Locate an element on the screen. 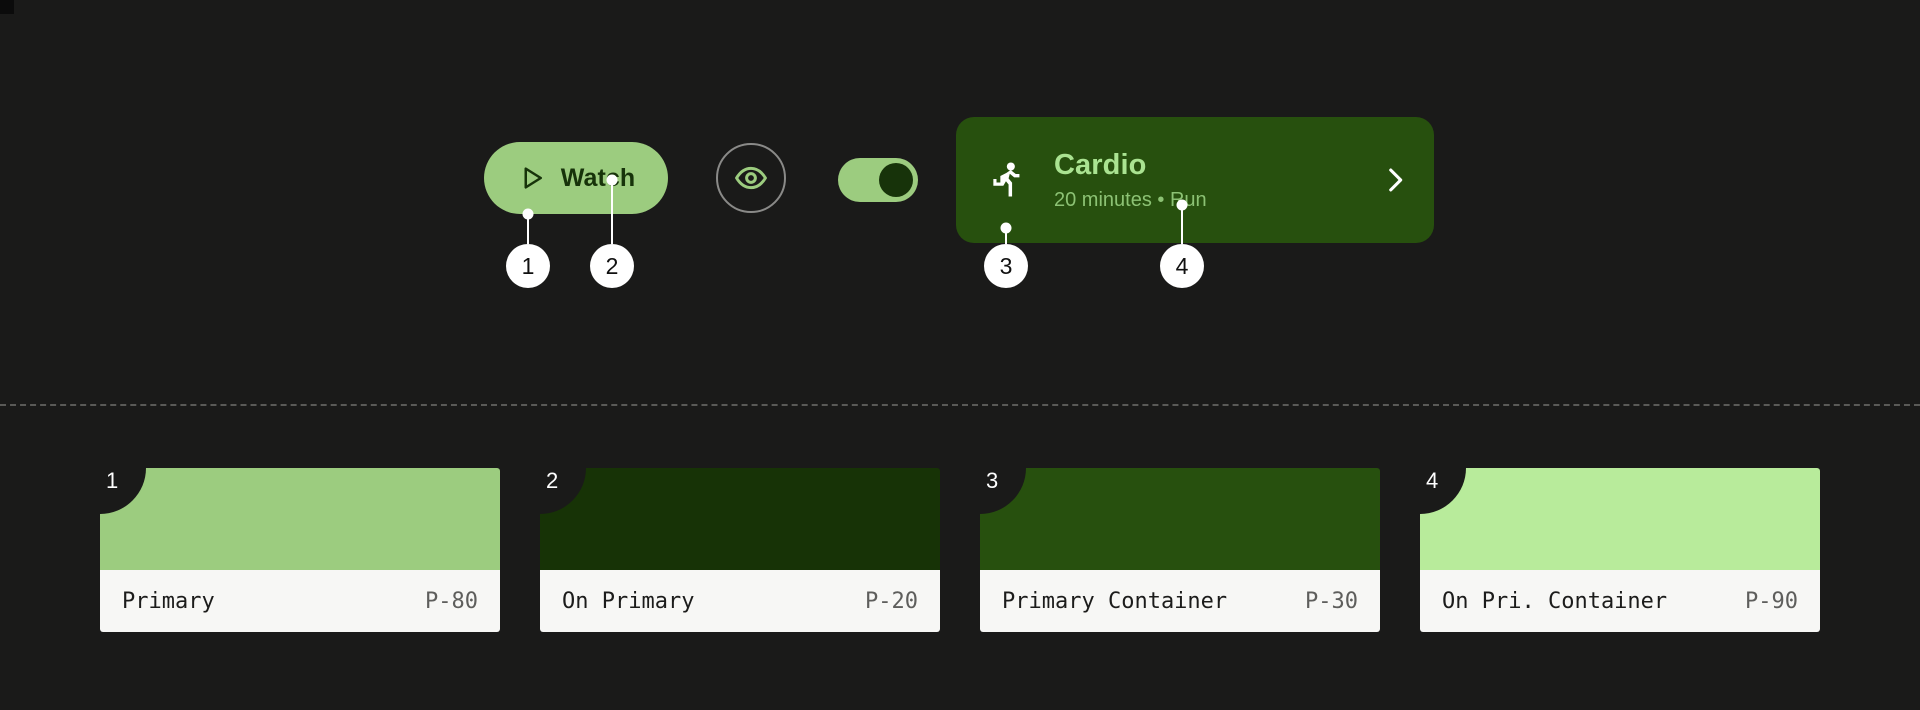 This screenshot has width=1920, height=710. callout-2-leader-line is located at coordinates (612, 212).